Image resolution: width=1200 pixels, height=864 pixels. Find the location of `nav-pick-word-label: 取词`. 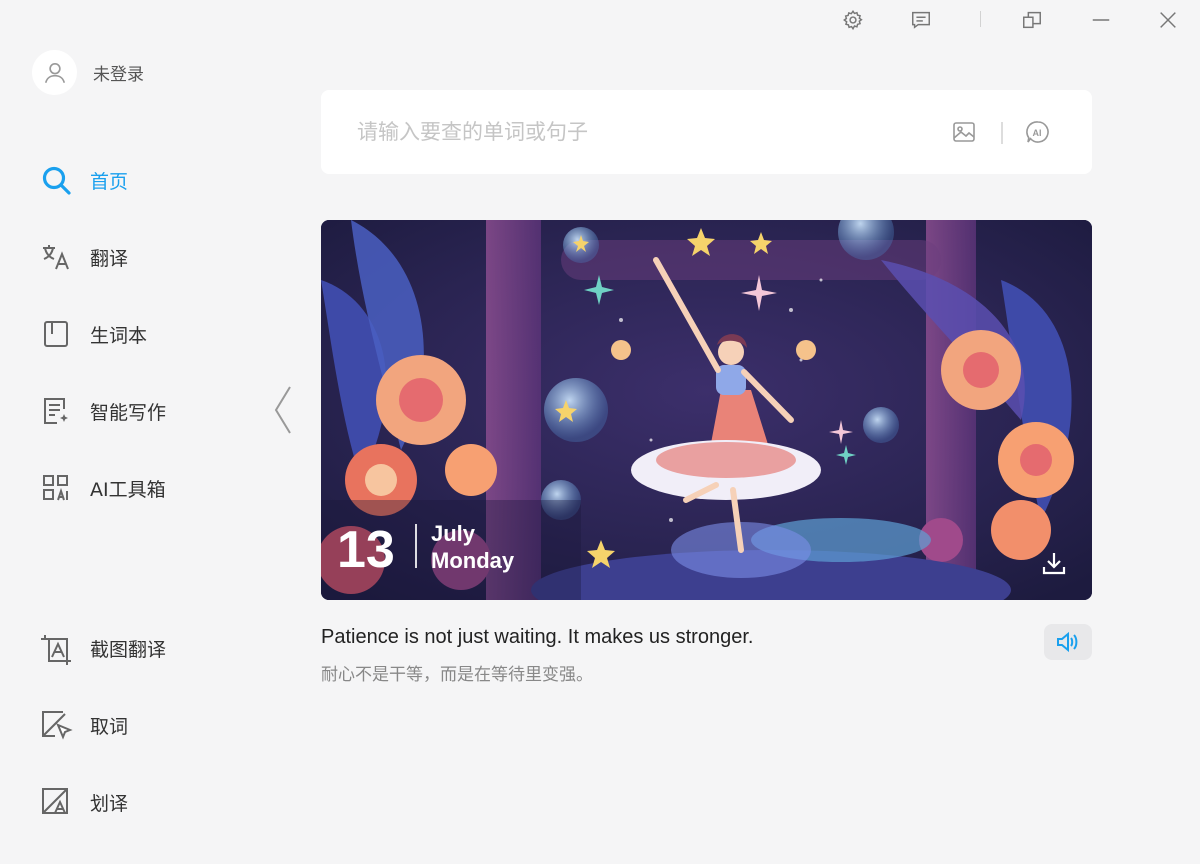

nav-pick-word-label: 取词 is located at coordinates (109, 726).